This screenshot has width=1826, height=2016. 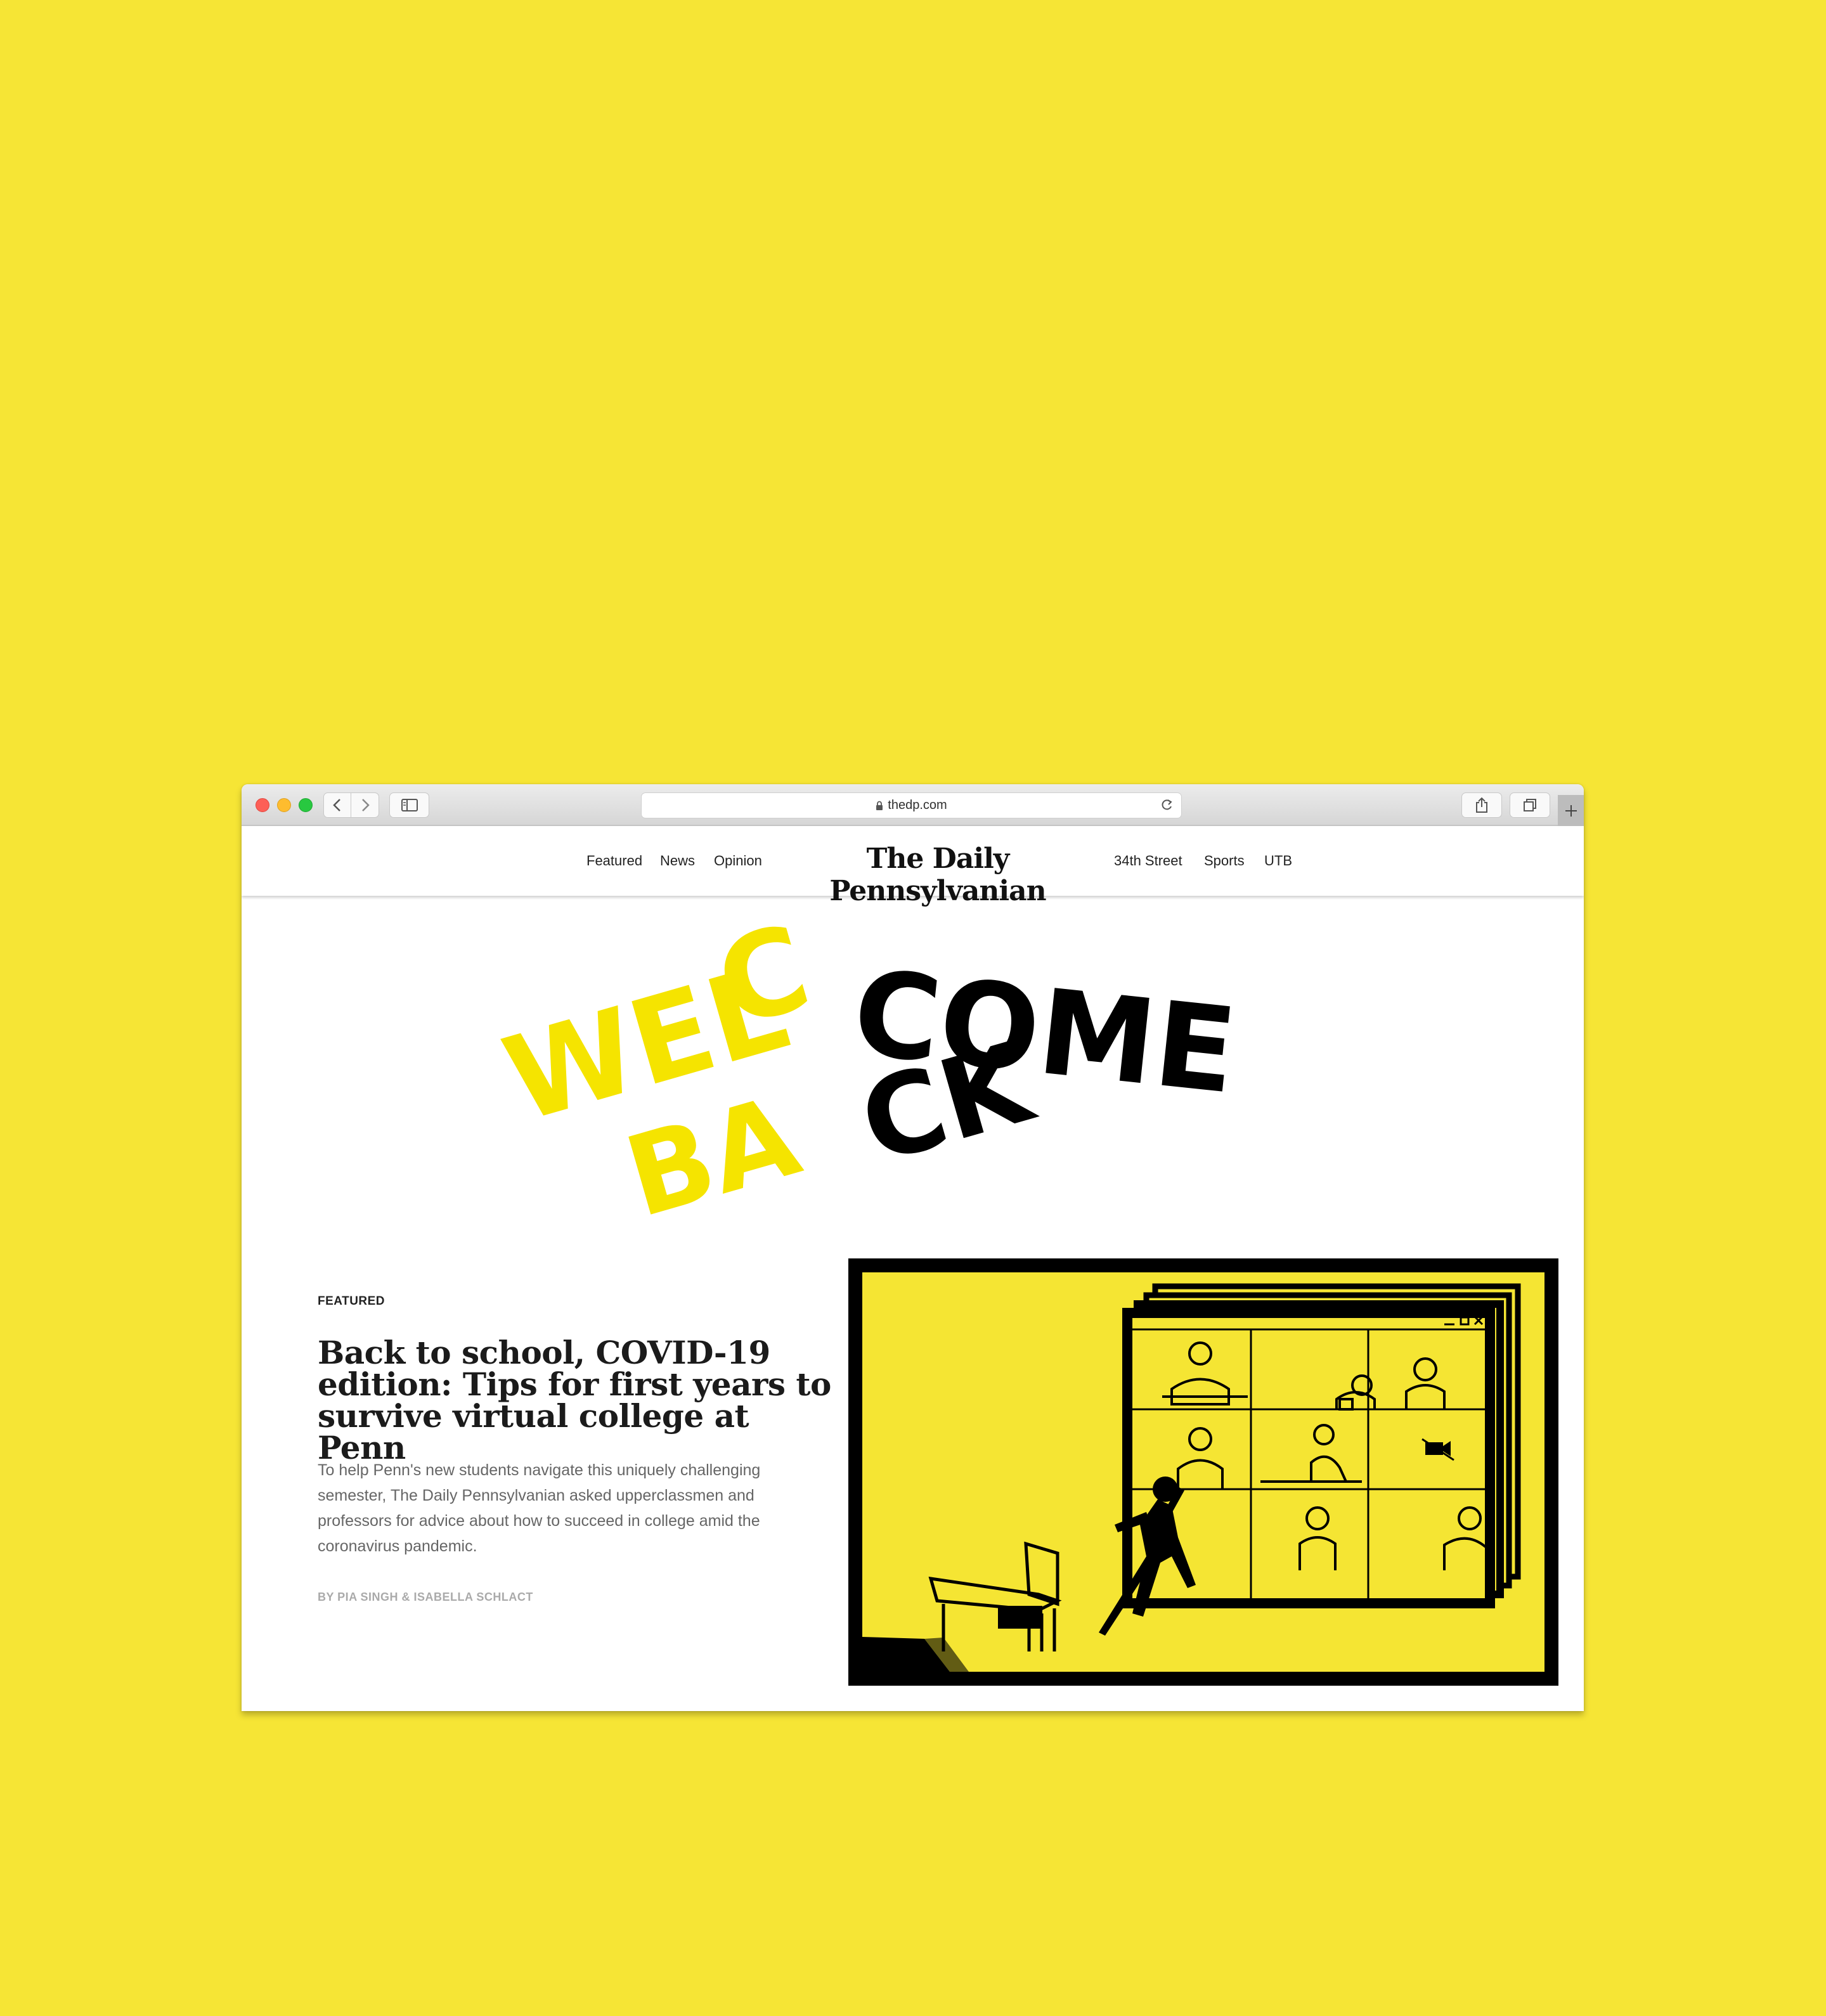 I want to click on nav-link-sports: Sports, so click(x=1224, y=861).